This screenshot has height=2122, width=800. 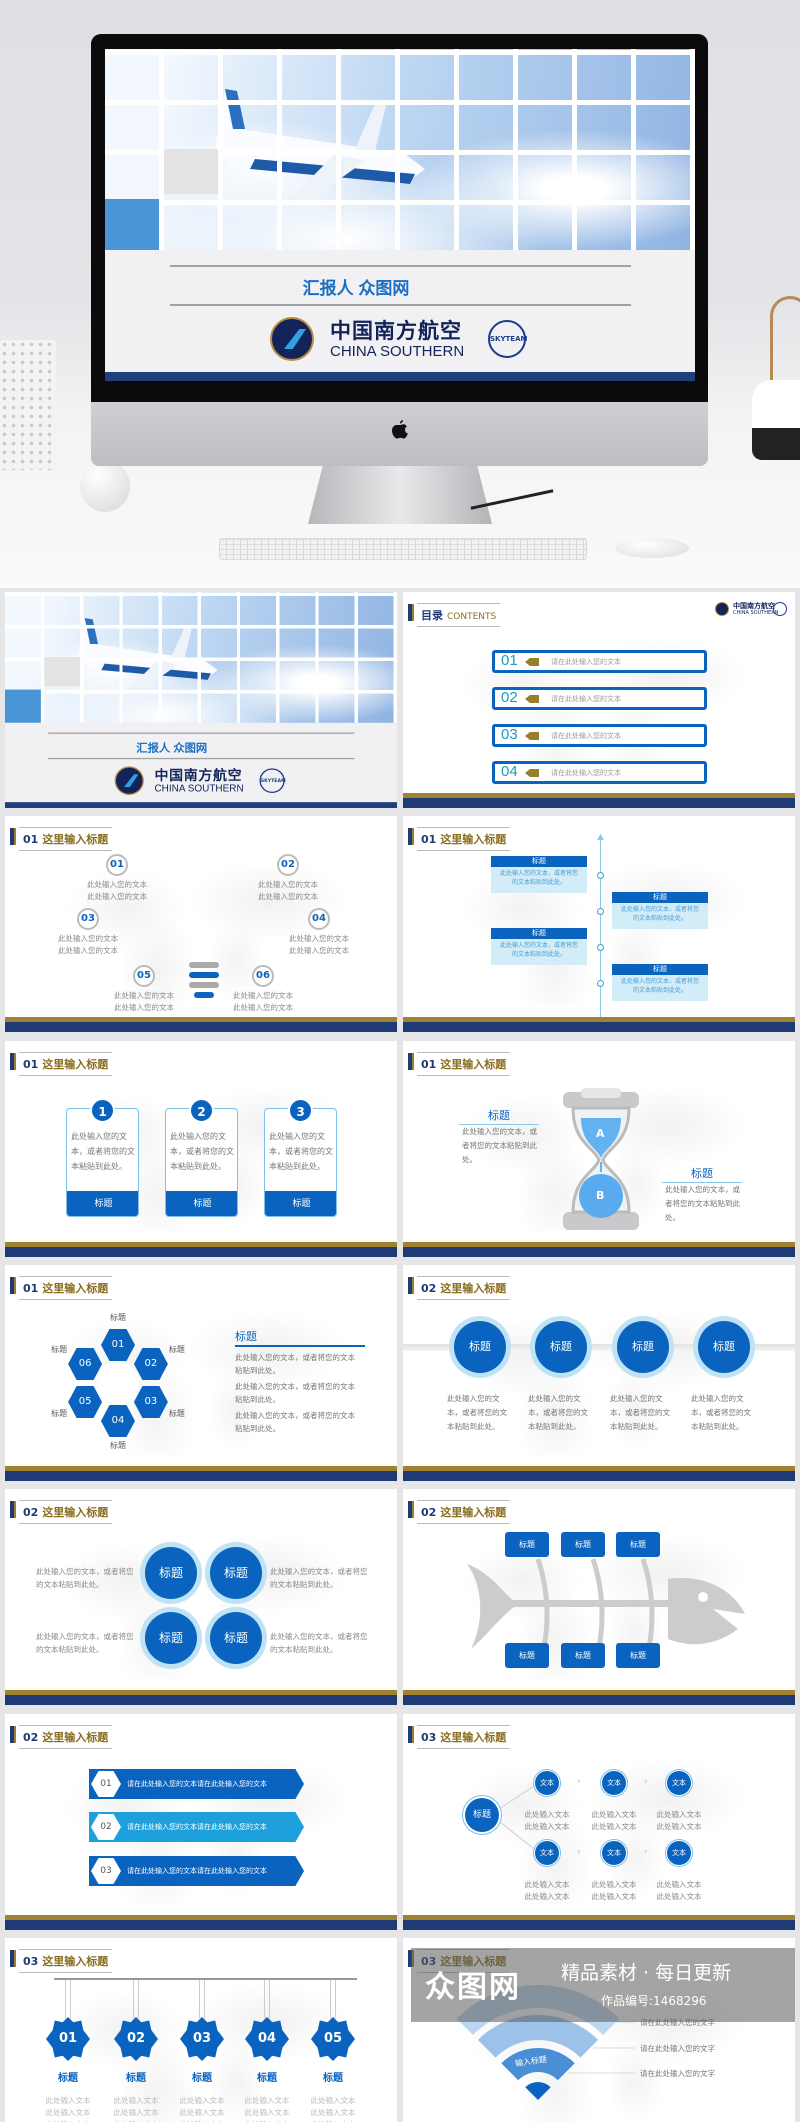 I want to click on monitor-stand, so click(x=400, y=495).